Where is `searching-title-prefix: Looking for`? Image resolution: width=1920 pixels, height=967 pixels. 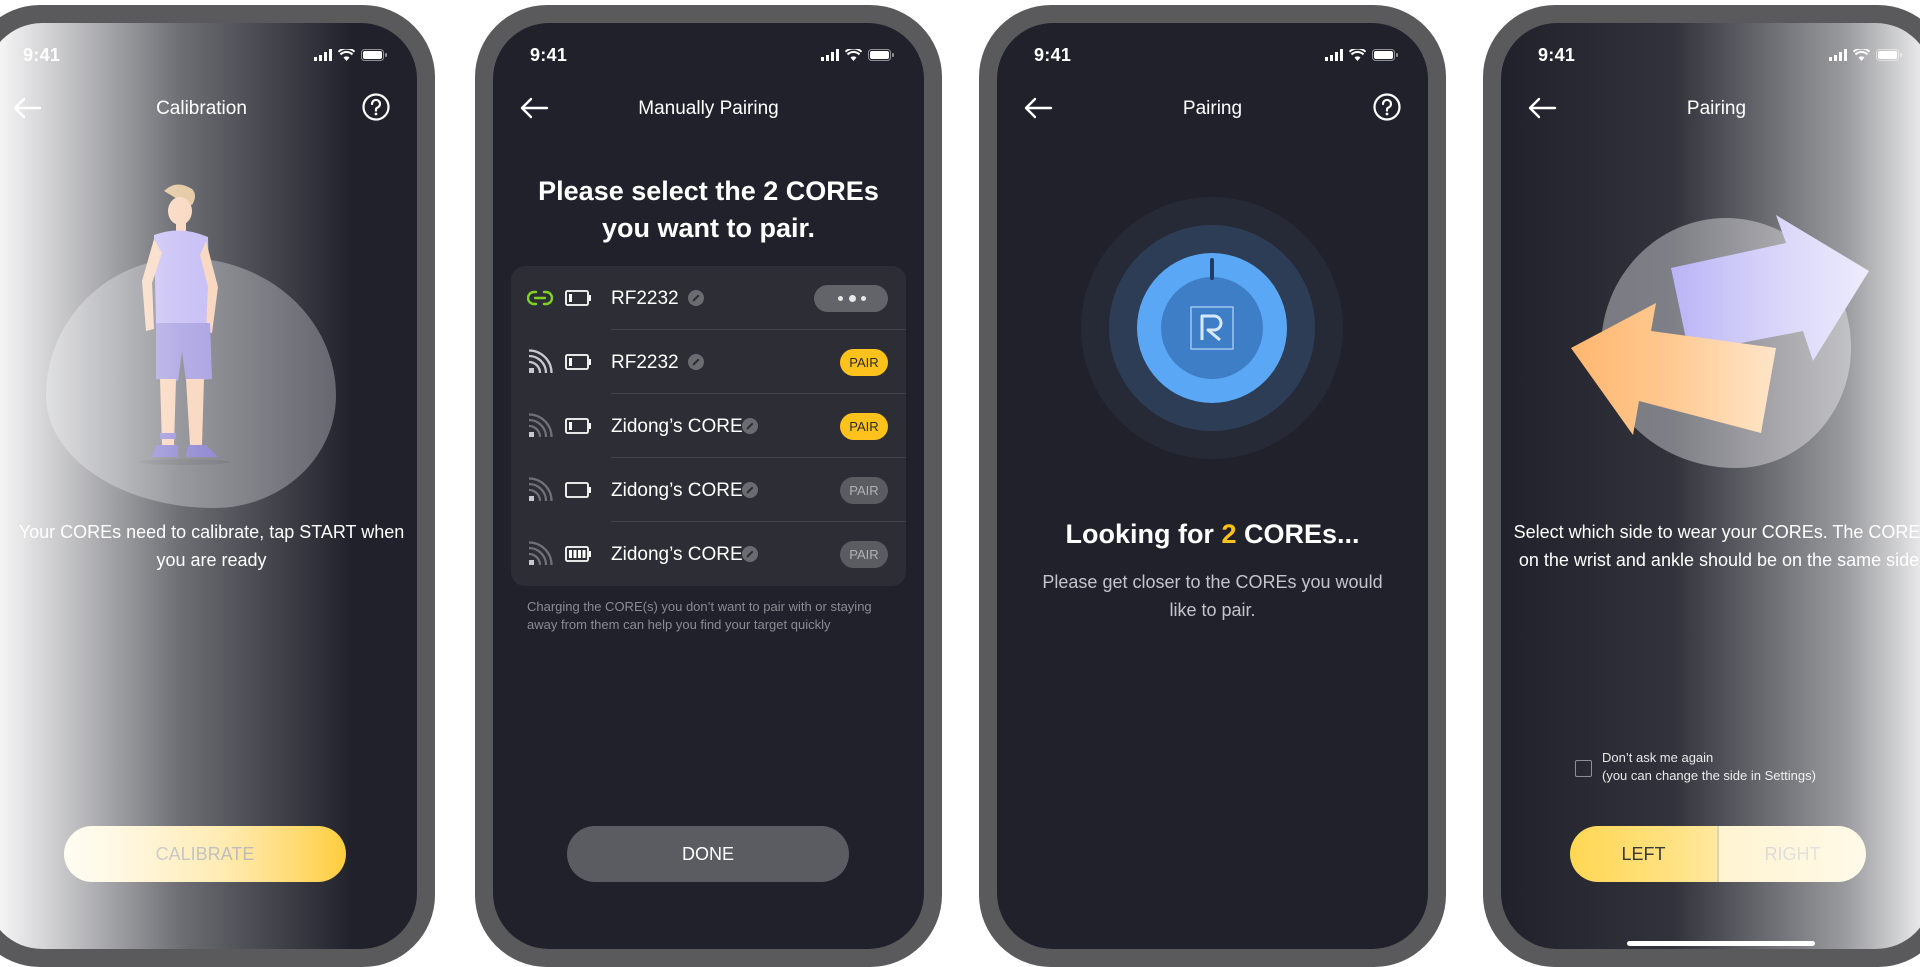
searching-title-prefix: Looking for is located at coordinates (1143, 534).